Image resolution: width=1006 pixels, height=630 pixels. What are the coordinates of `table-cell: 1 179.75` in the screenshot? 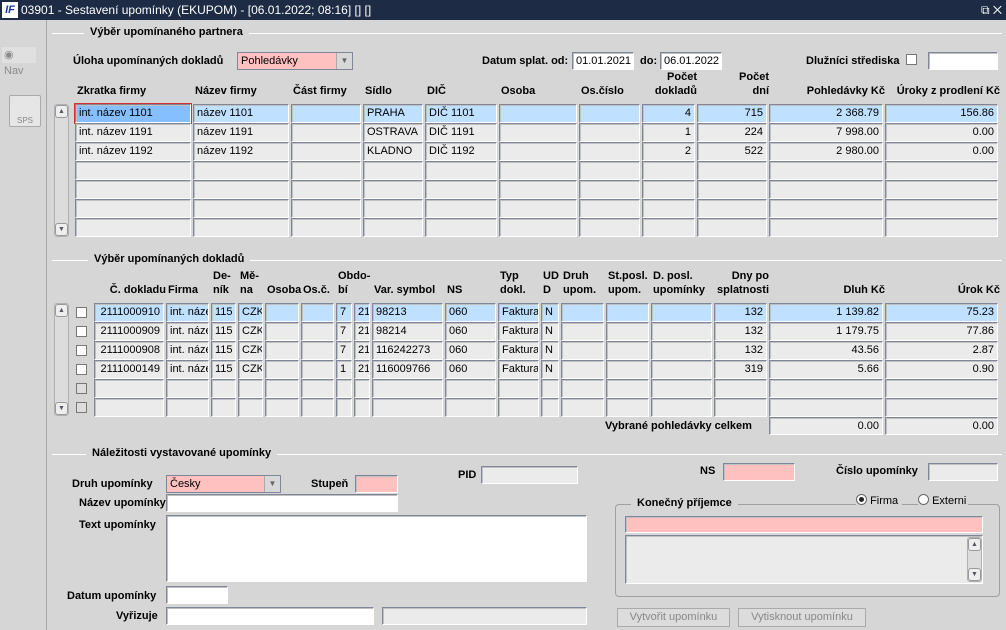 It's located at (826, 331).